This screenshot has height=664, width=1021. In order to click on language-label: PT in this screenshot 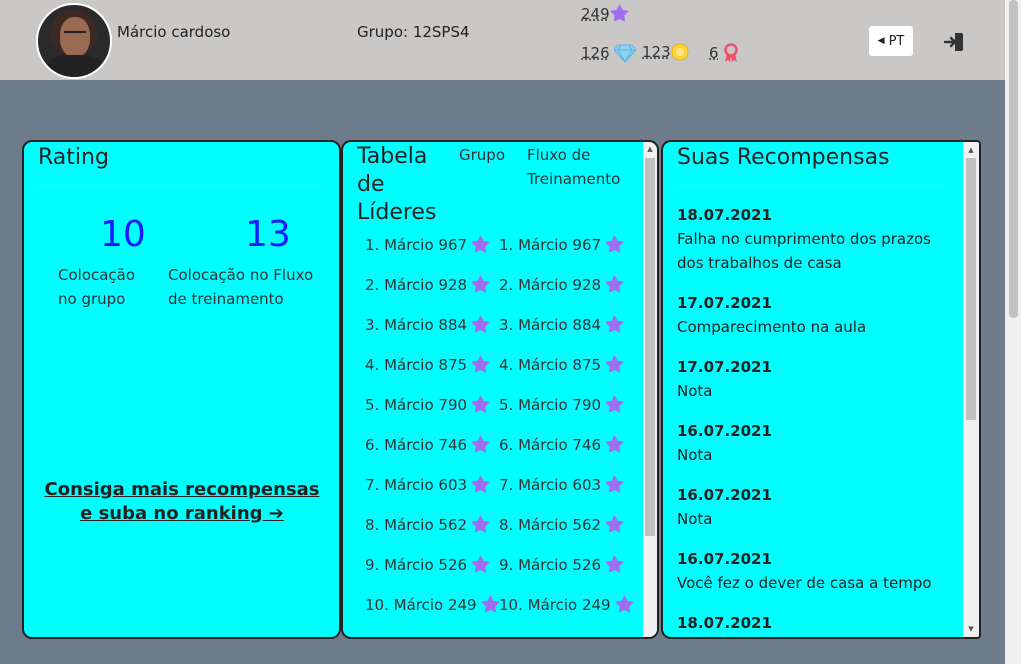, I will do `click(896, 41)`.